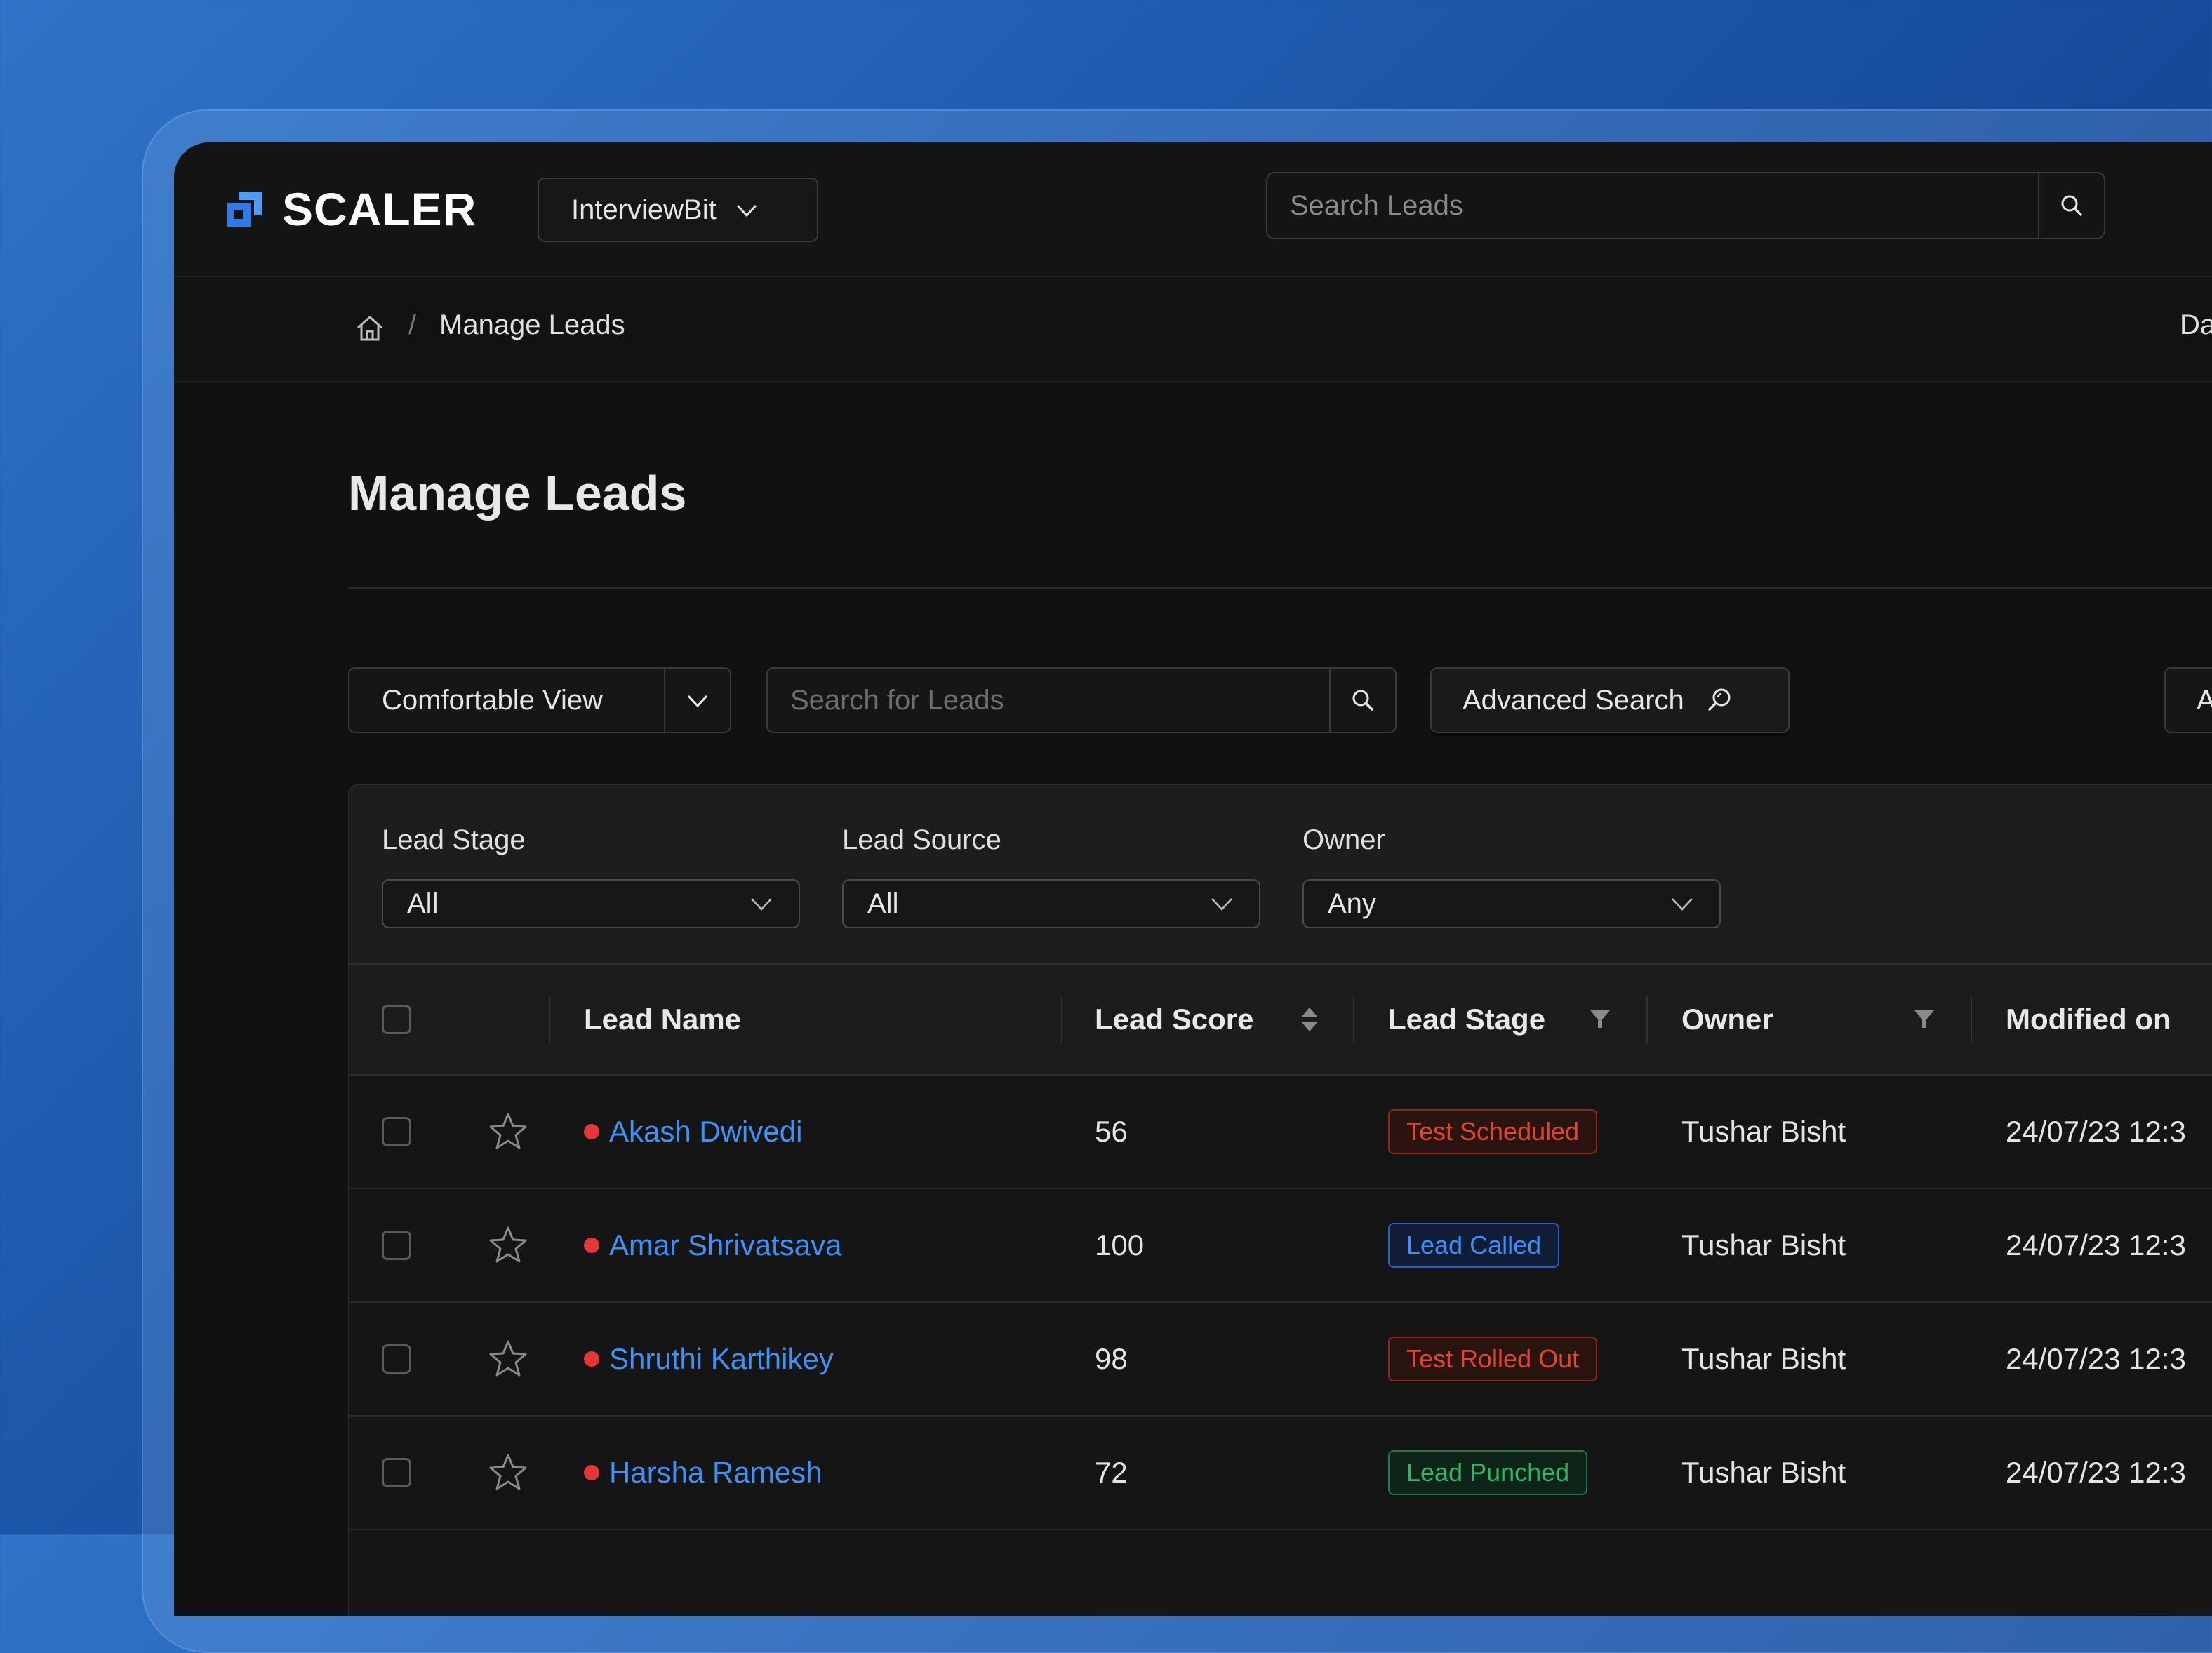 This screenshot has width=2212, height=1653. What do you see at coordinates (1193, 329) in the screenshot?
I see `breadcrumb: / Manage Leads Da` at bounding box center [1193, 329].